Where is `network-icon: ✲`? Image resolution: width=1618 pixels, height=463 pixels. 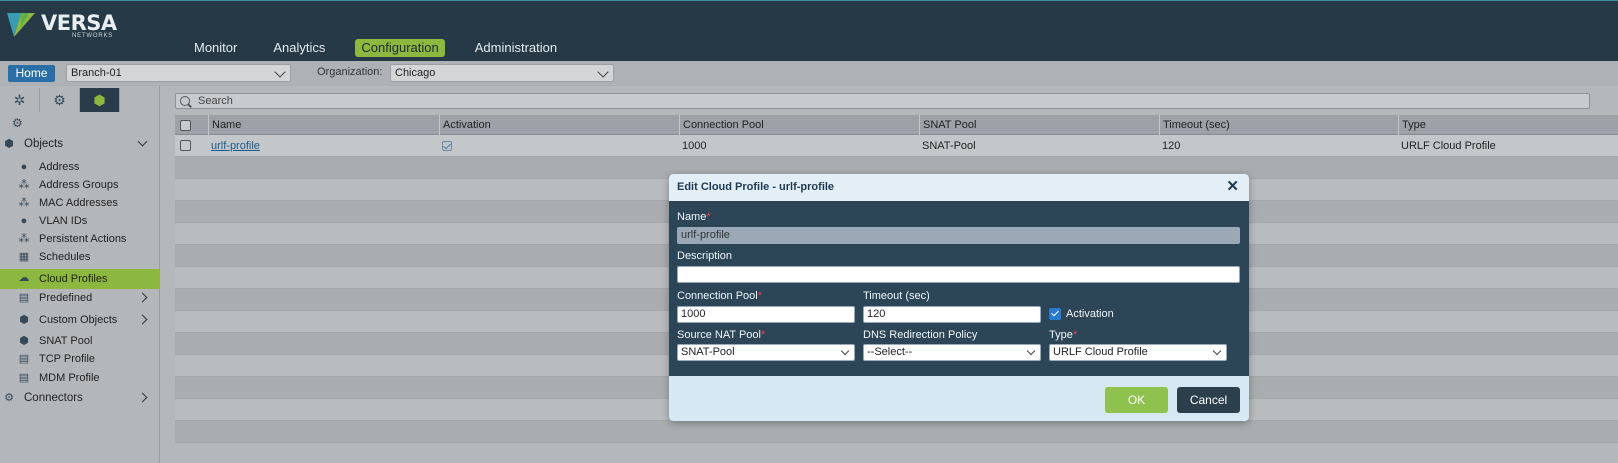
network-icon: ✲ is located at coordinates (19, 99).